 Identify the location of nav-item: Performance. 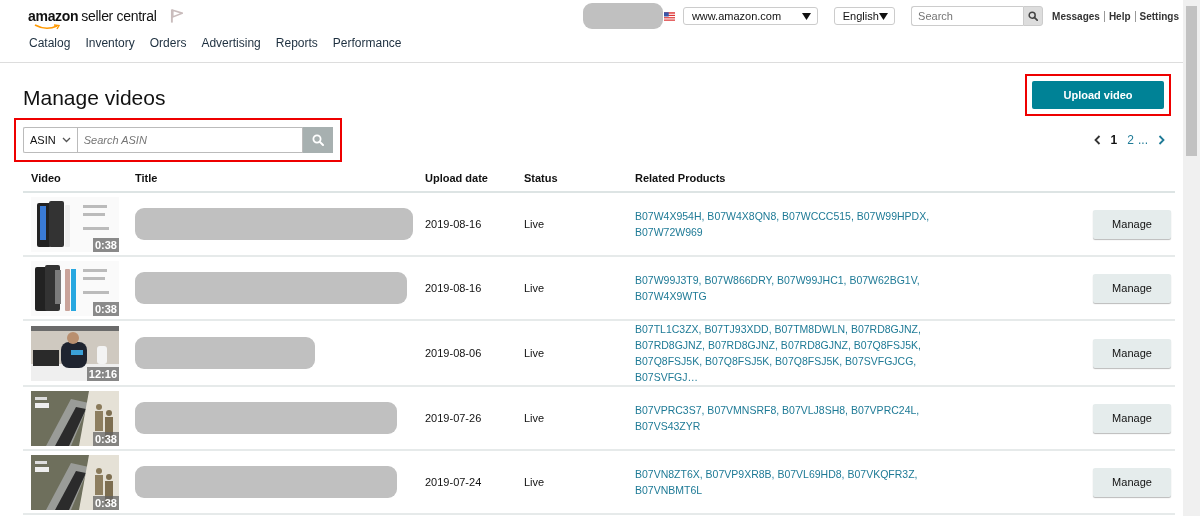
(367, 49).